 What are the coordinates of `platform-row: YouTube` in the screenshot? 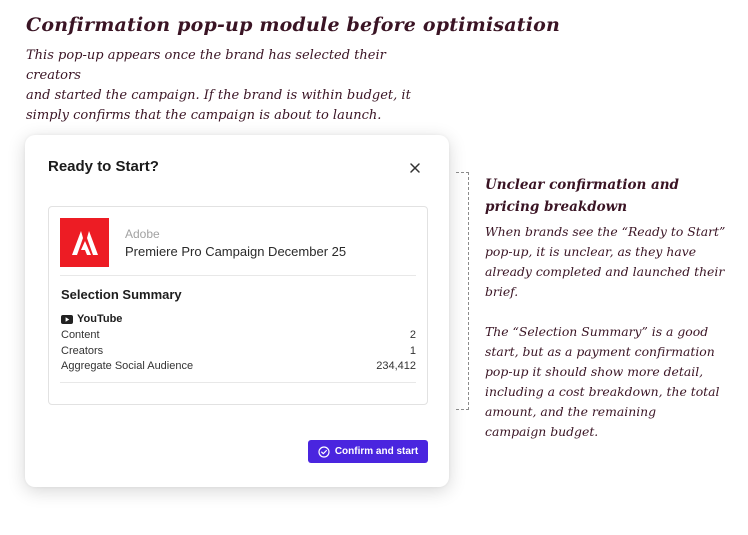 It's located at (91, 319).